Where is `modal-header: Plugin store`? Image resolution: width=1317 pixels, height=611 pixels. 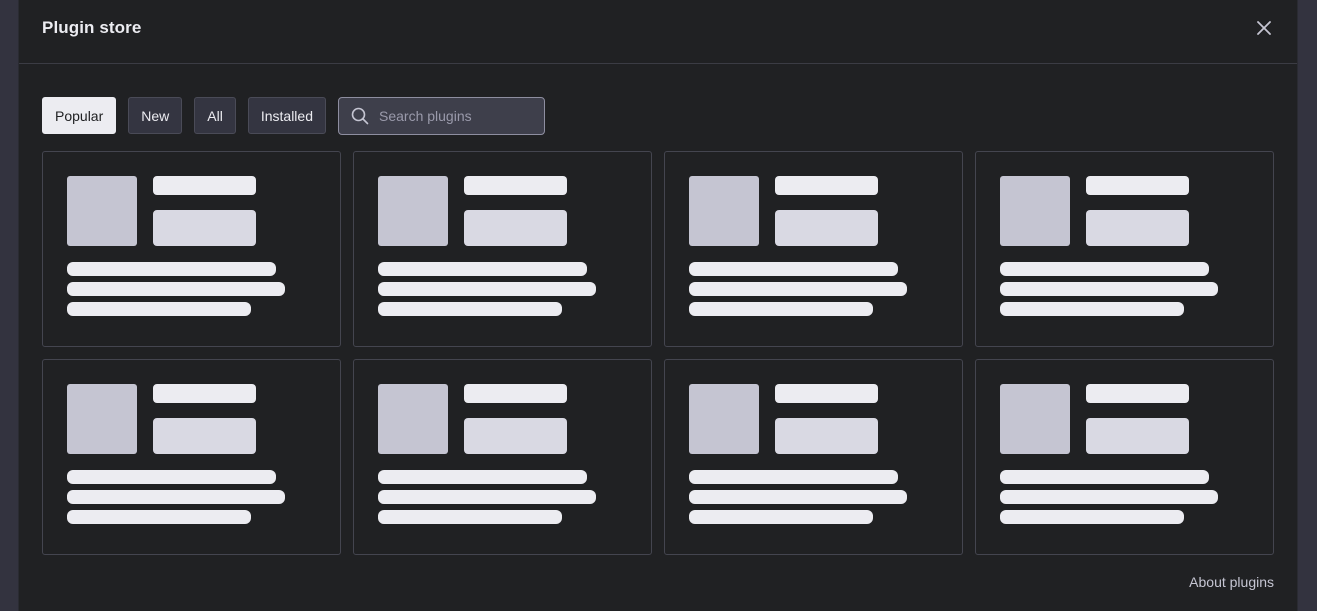 modal-header: Plugin store is located at coordinates (658, 32).